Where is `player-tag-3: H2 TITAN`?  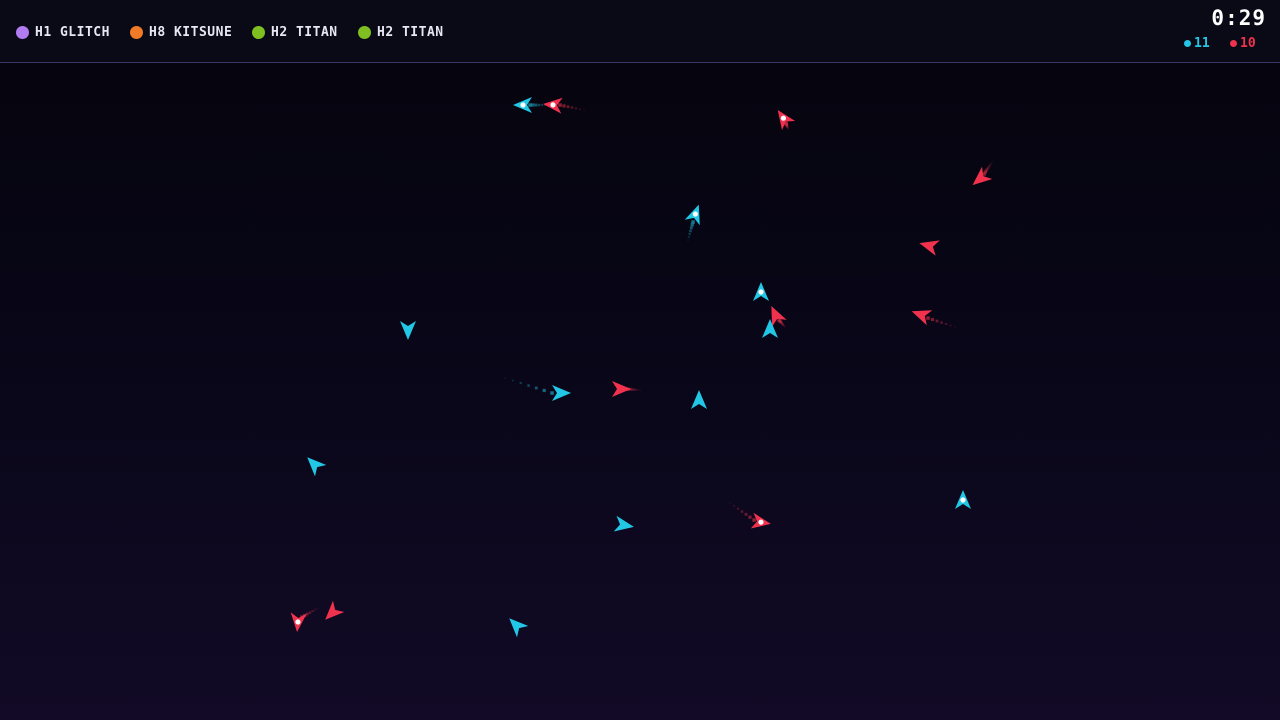
player-tag-3: H2 TITAN is located at coordinates (295, 32).